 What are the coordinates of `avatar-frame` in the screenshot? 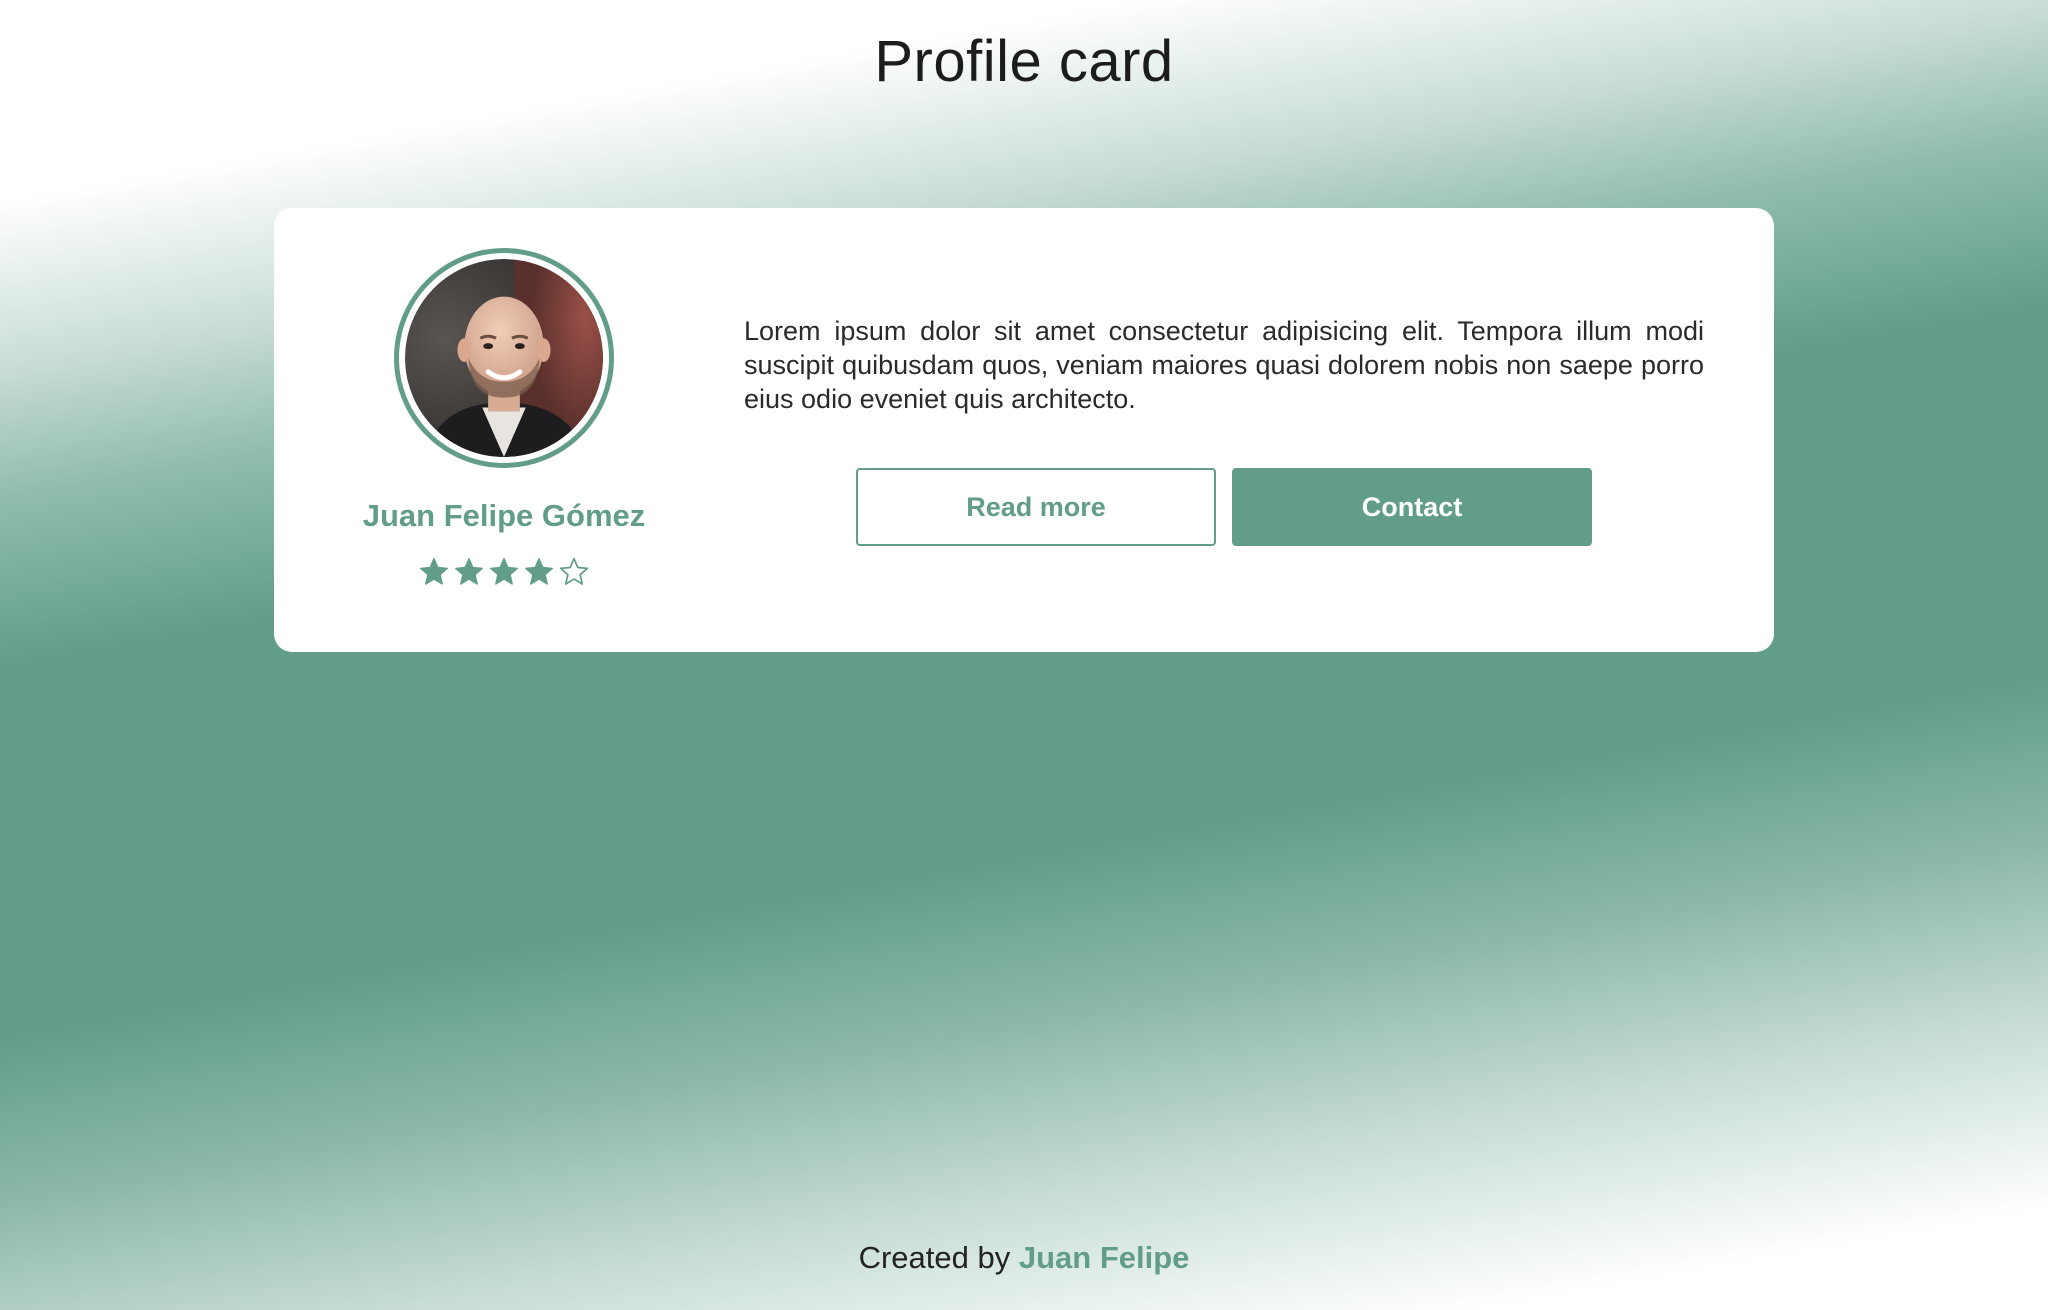 It's located at (504, 358).